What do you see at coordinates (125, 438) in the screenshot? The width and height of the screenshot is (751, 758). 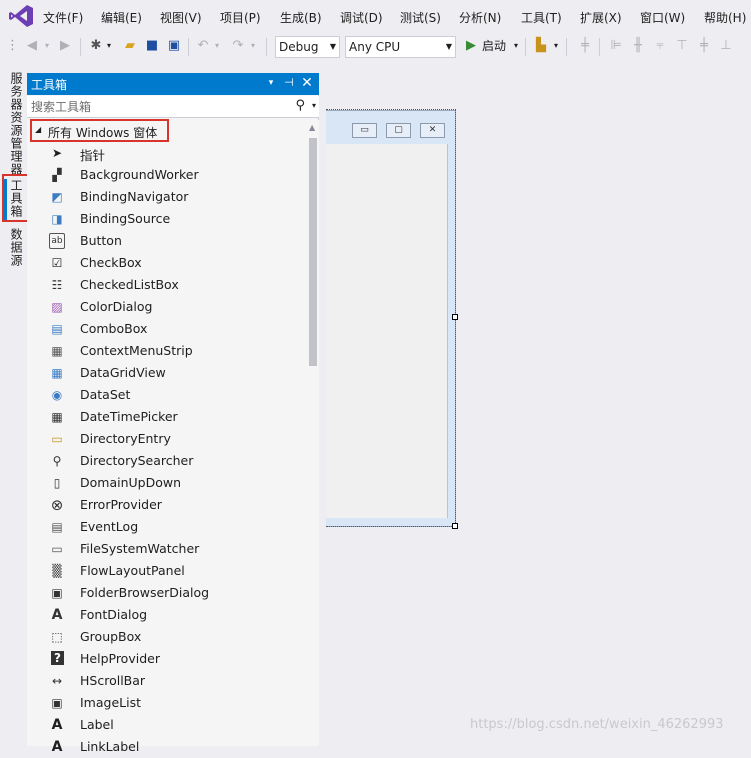 I see `toolbox-item-label: DirectoryEntry` at bounding box center [125, 438].